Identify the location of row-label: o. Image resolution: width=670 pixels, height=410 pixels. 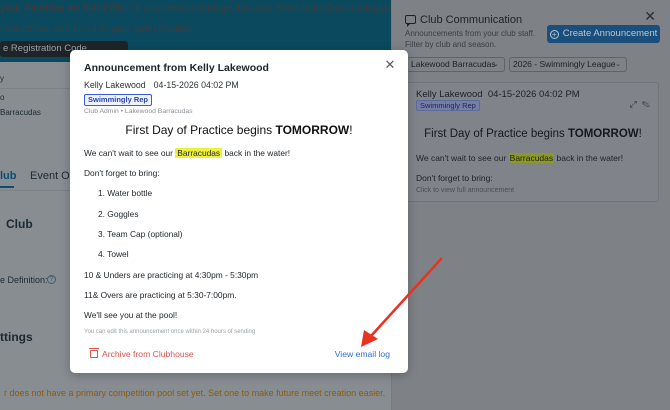
(2, 97).